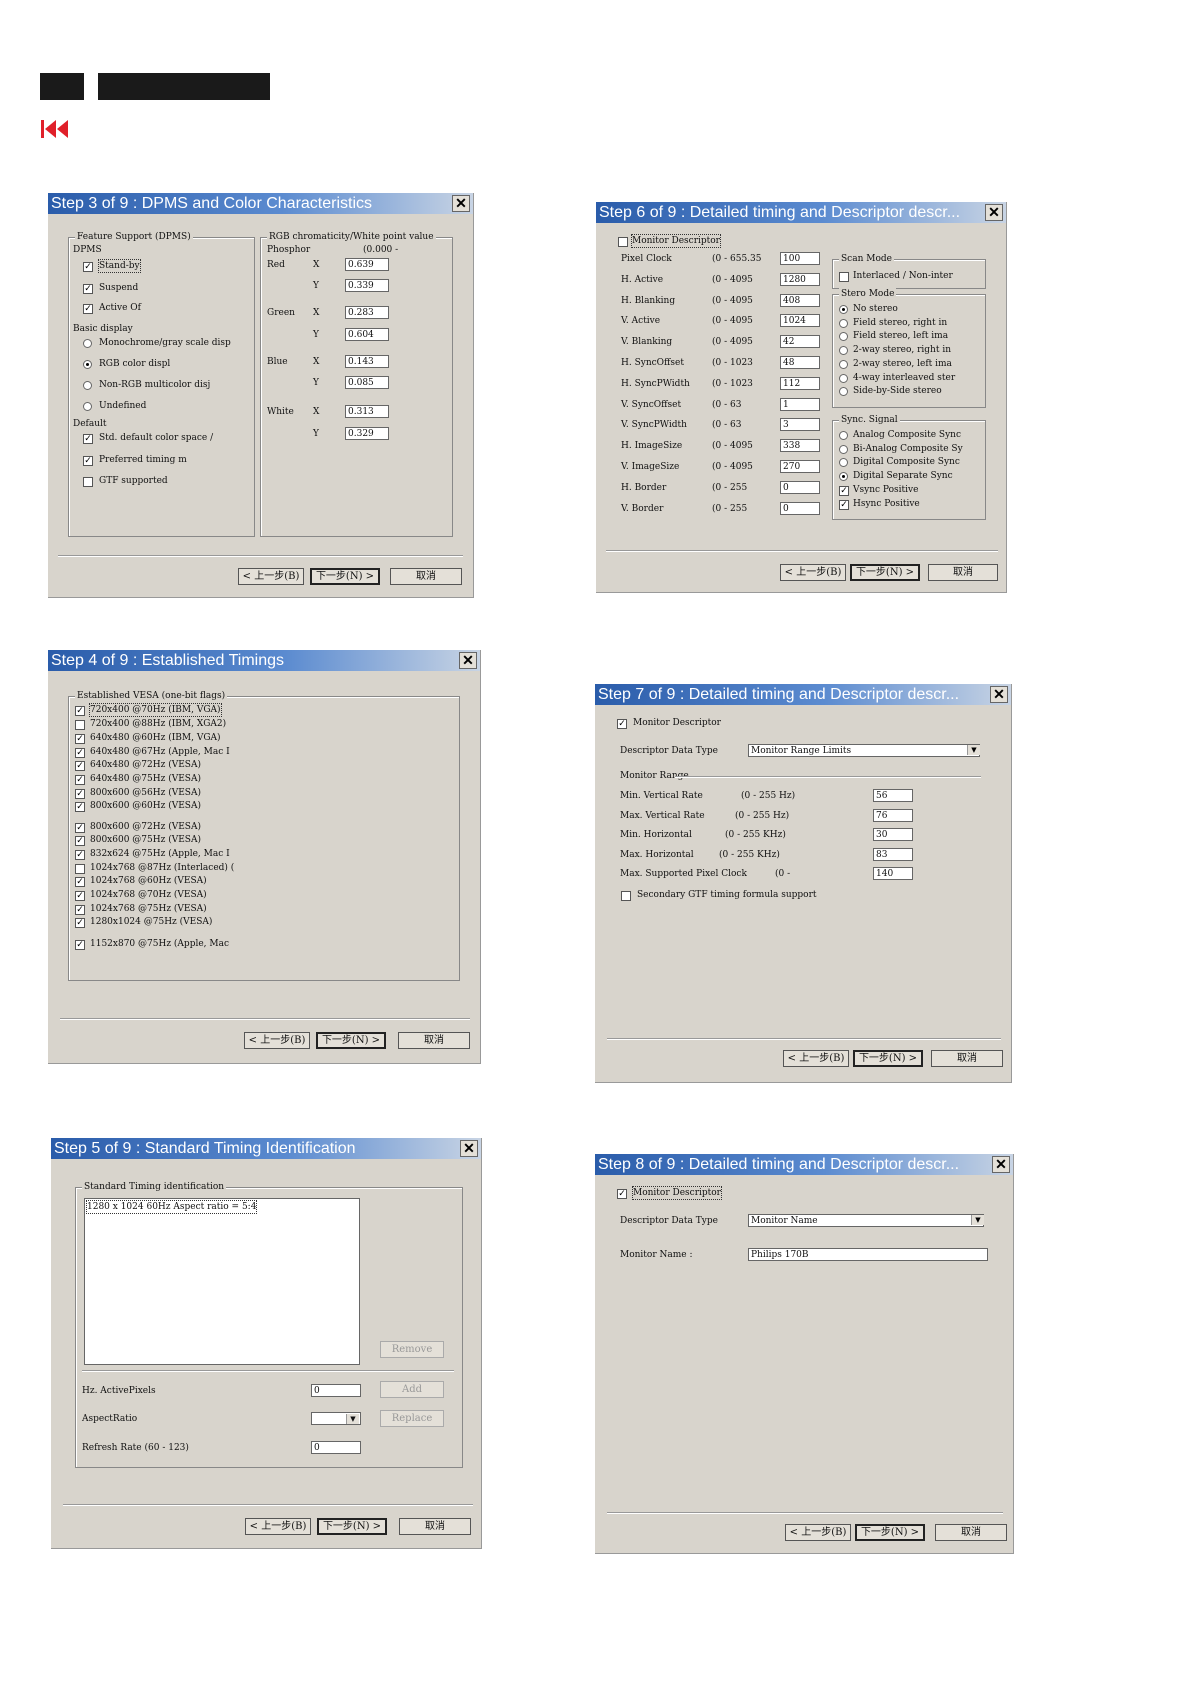 This screenshot has height=1684, width=1190. What do you see at coordinates (367, 433) in the screenshot?
I see `white-y-input: 0.329` at bounding box center [367, 433].